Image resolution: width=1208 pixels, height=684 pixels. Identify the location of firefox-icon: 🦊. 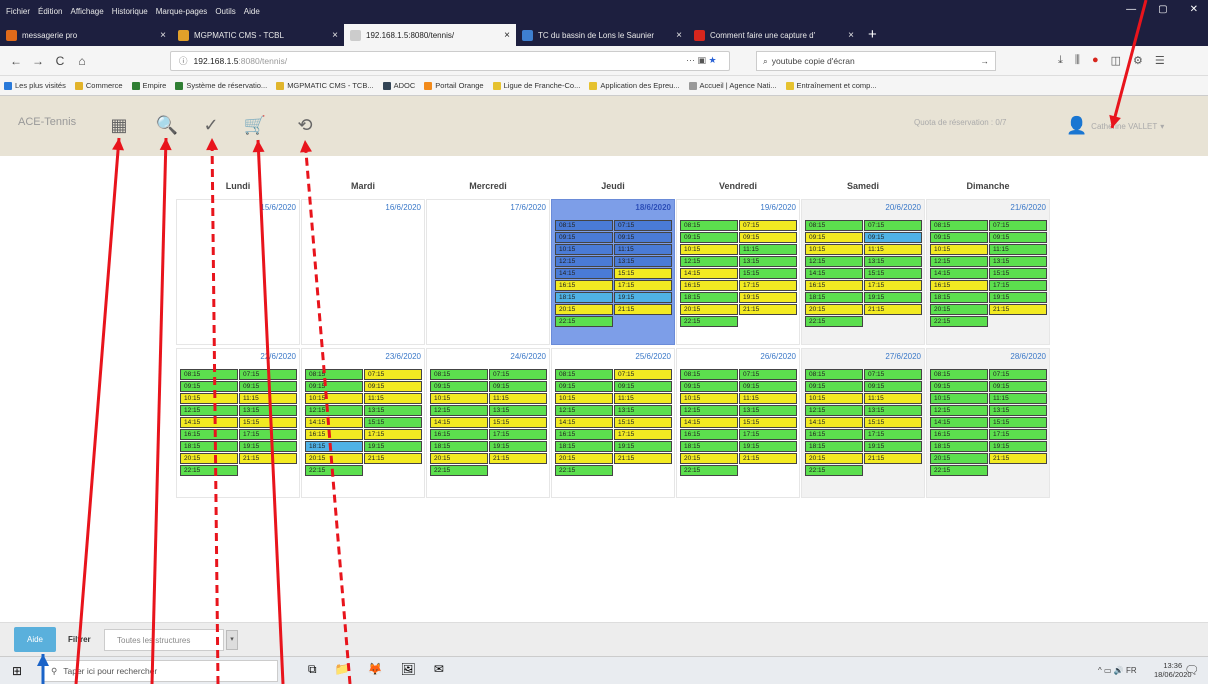
(375, 669).